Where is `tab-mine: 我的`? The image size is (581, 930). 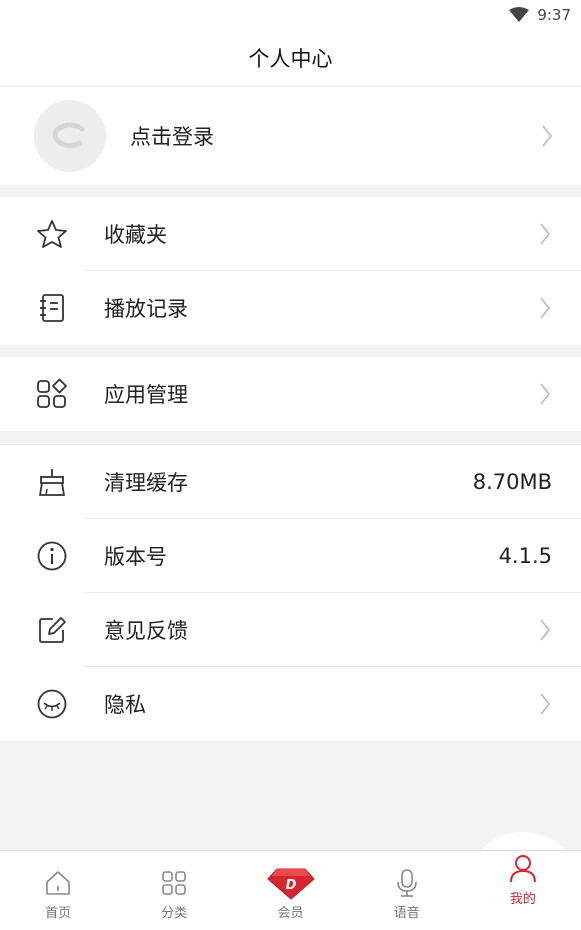
tab-mine: 我的 is located at coordinates (523, 876).